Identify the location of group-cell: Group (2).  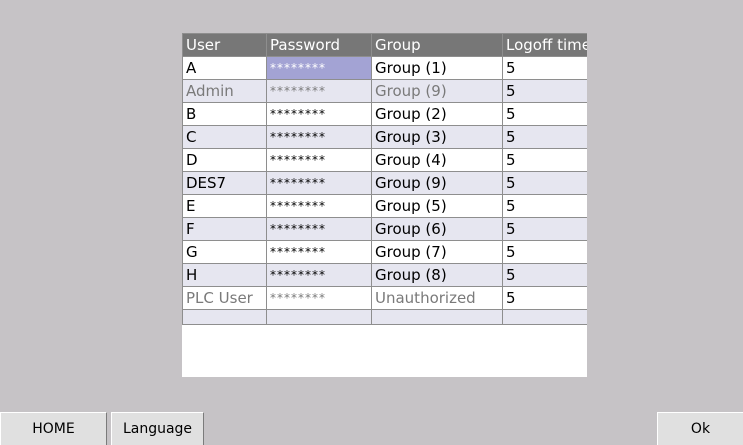
(437, 114).